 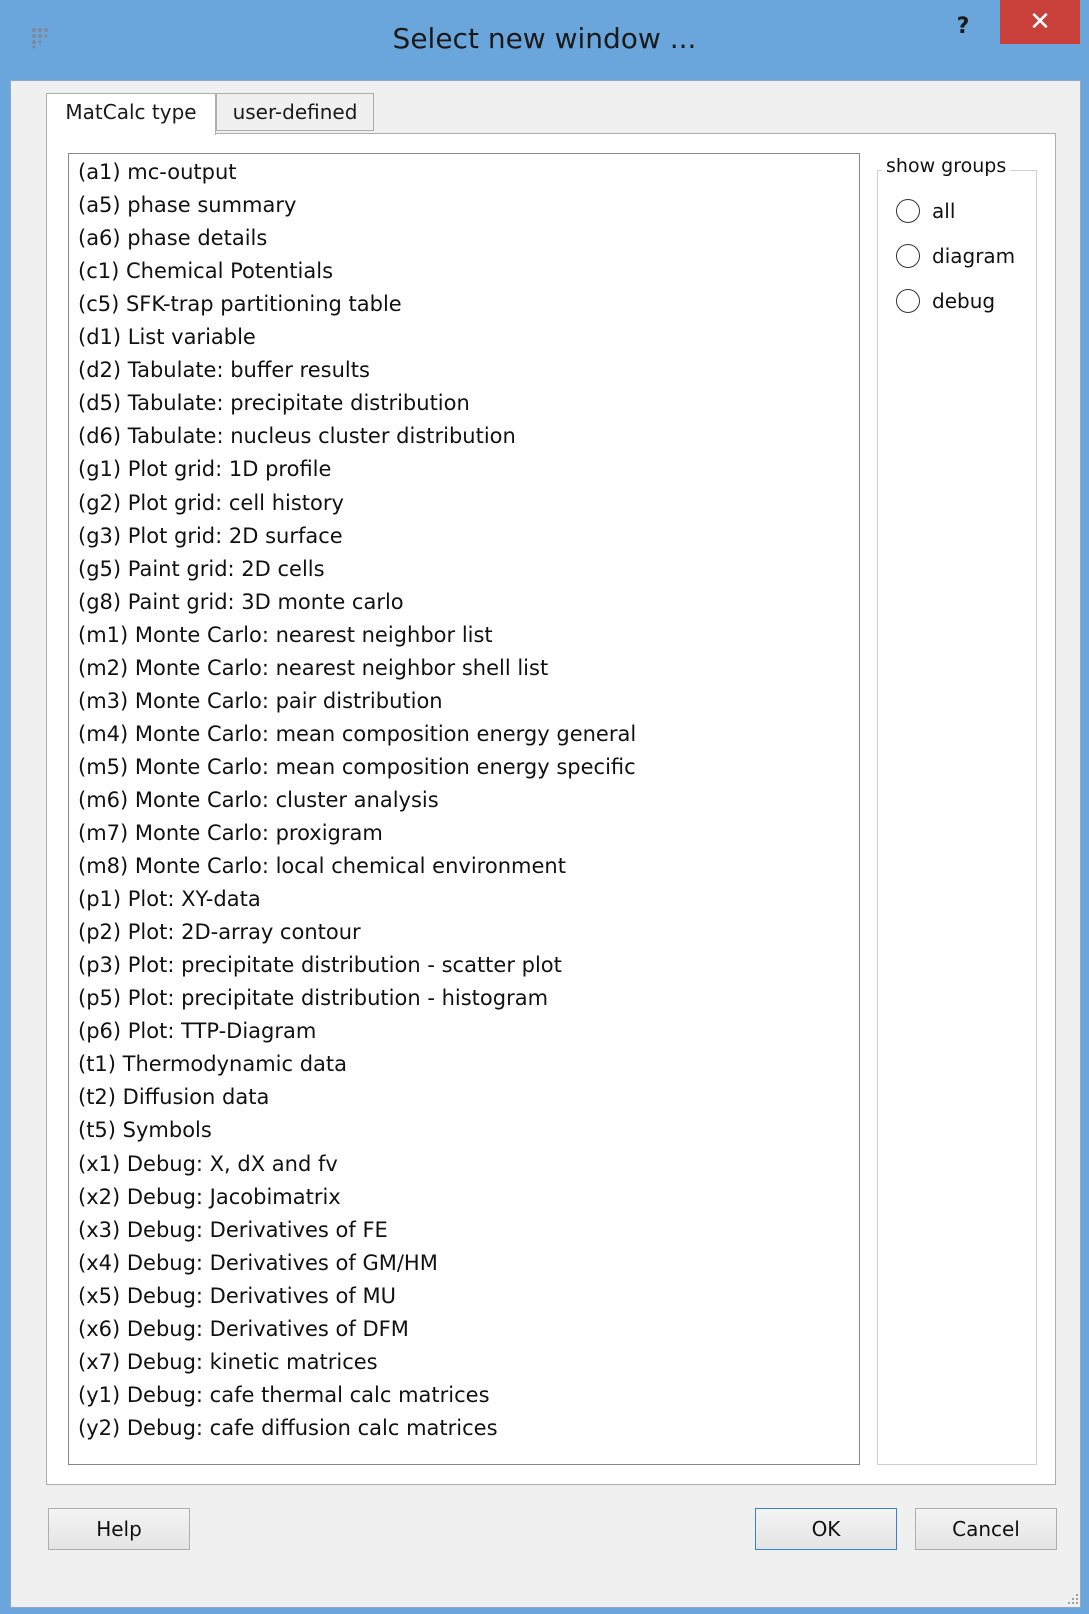 I want to click on list-item: (m3) Monte Carlo: pair distribution, so click(x=260, y=701).